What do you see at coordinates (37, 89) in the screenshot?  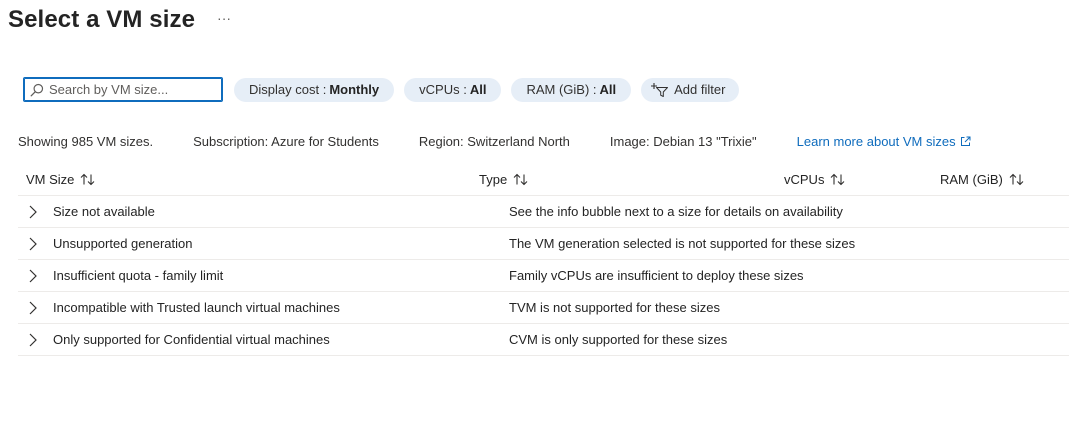 I see `search-icon` at bounding box center [37, 89].